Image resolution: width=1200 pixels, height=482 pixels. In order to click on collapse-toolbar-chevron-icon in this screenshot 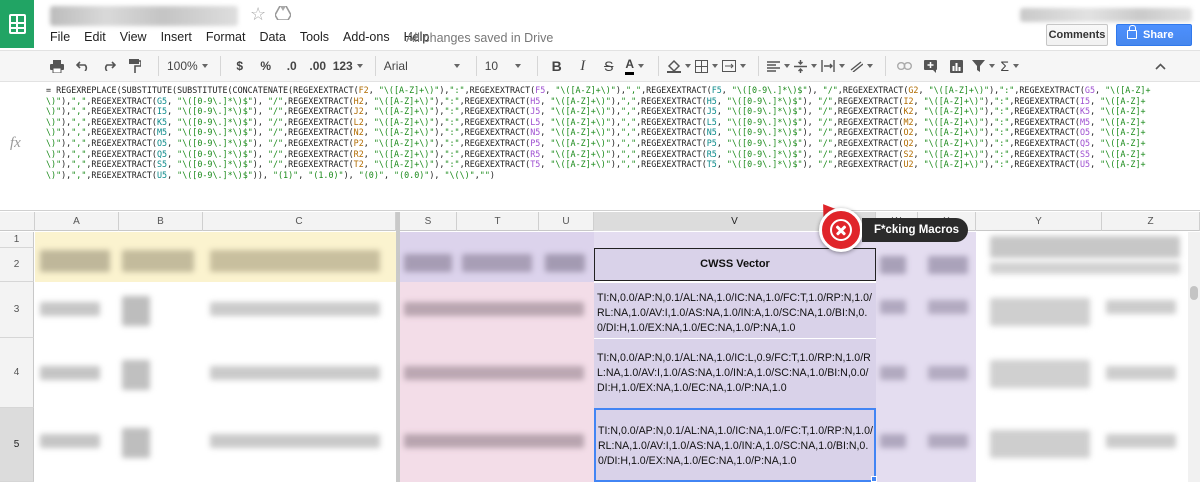, I will do `click(1160, 66)`.